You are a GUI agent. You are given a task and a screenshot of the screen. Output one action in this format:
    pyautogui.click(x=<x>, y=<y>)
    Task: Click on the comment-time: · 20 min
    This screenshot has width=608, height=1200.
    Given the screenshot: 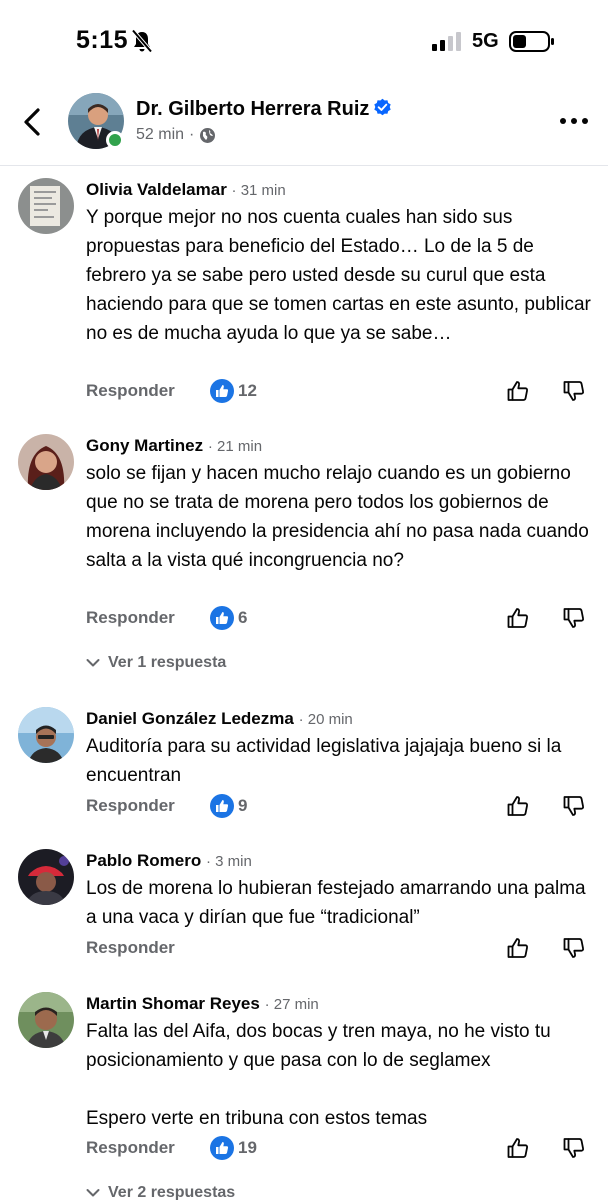 What is the action you would take?
    pyautogui.click(x=325, y=719)
    